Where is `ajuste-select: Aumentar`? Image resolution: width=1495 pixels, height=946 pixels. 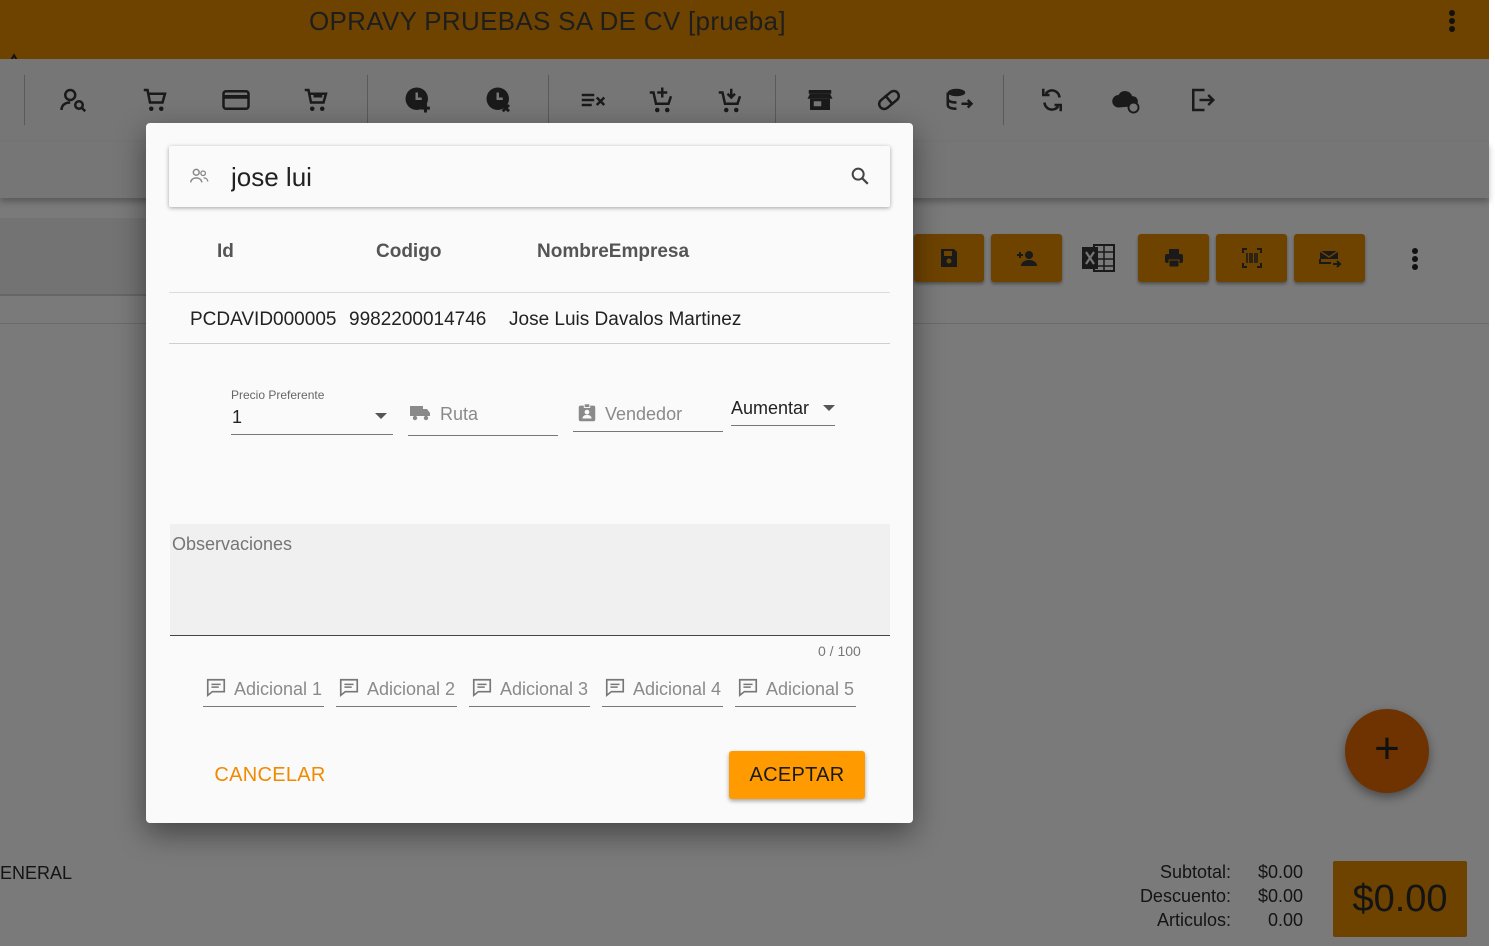
ajuste-select: Aumentar is located at coordinates (783, 411).